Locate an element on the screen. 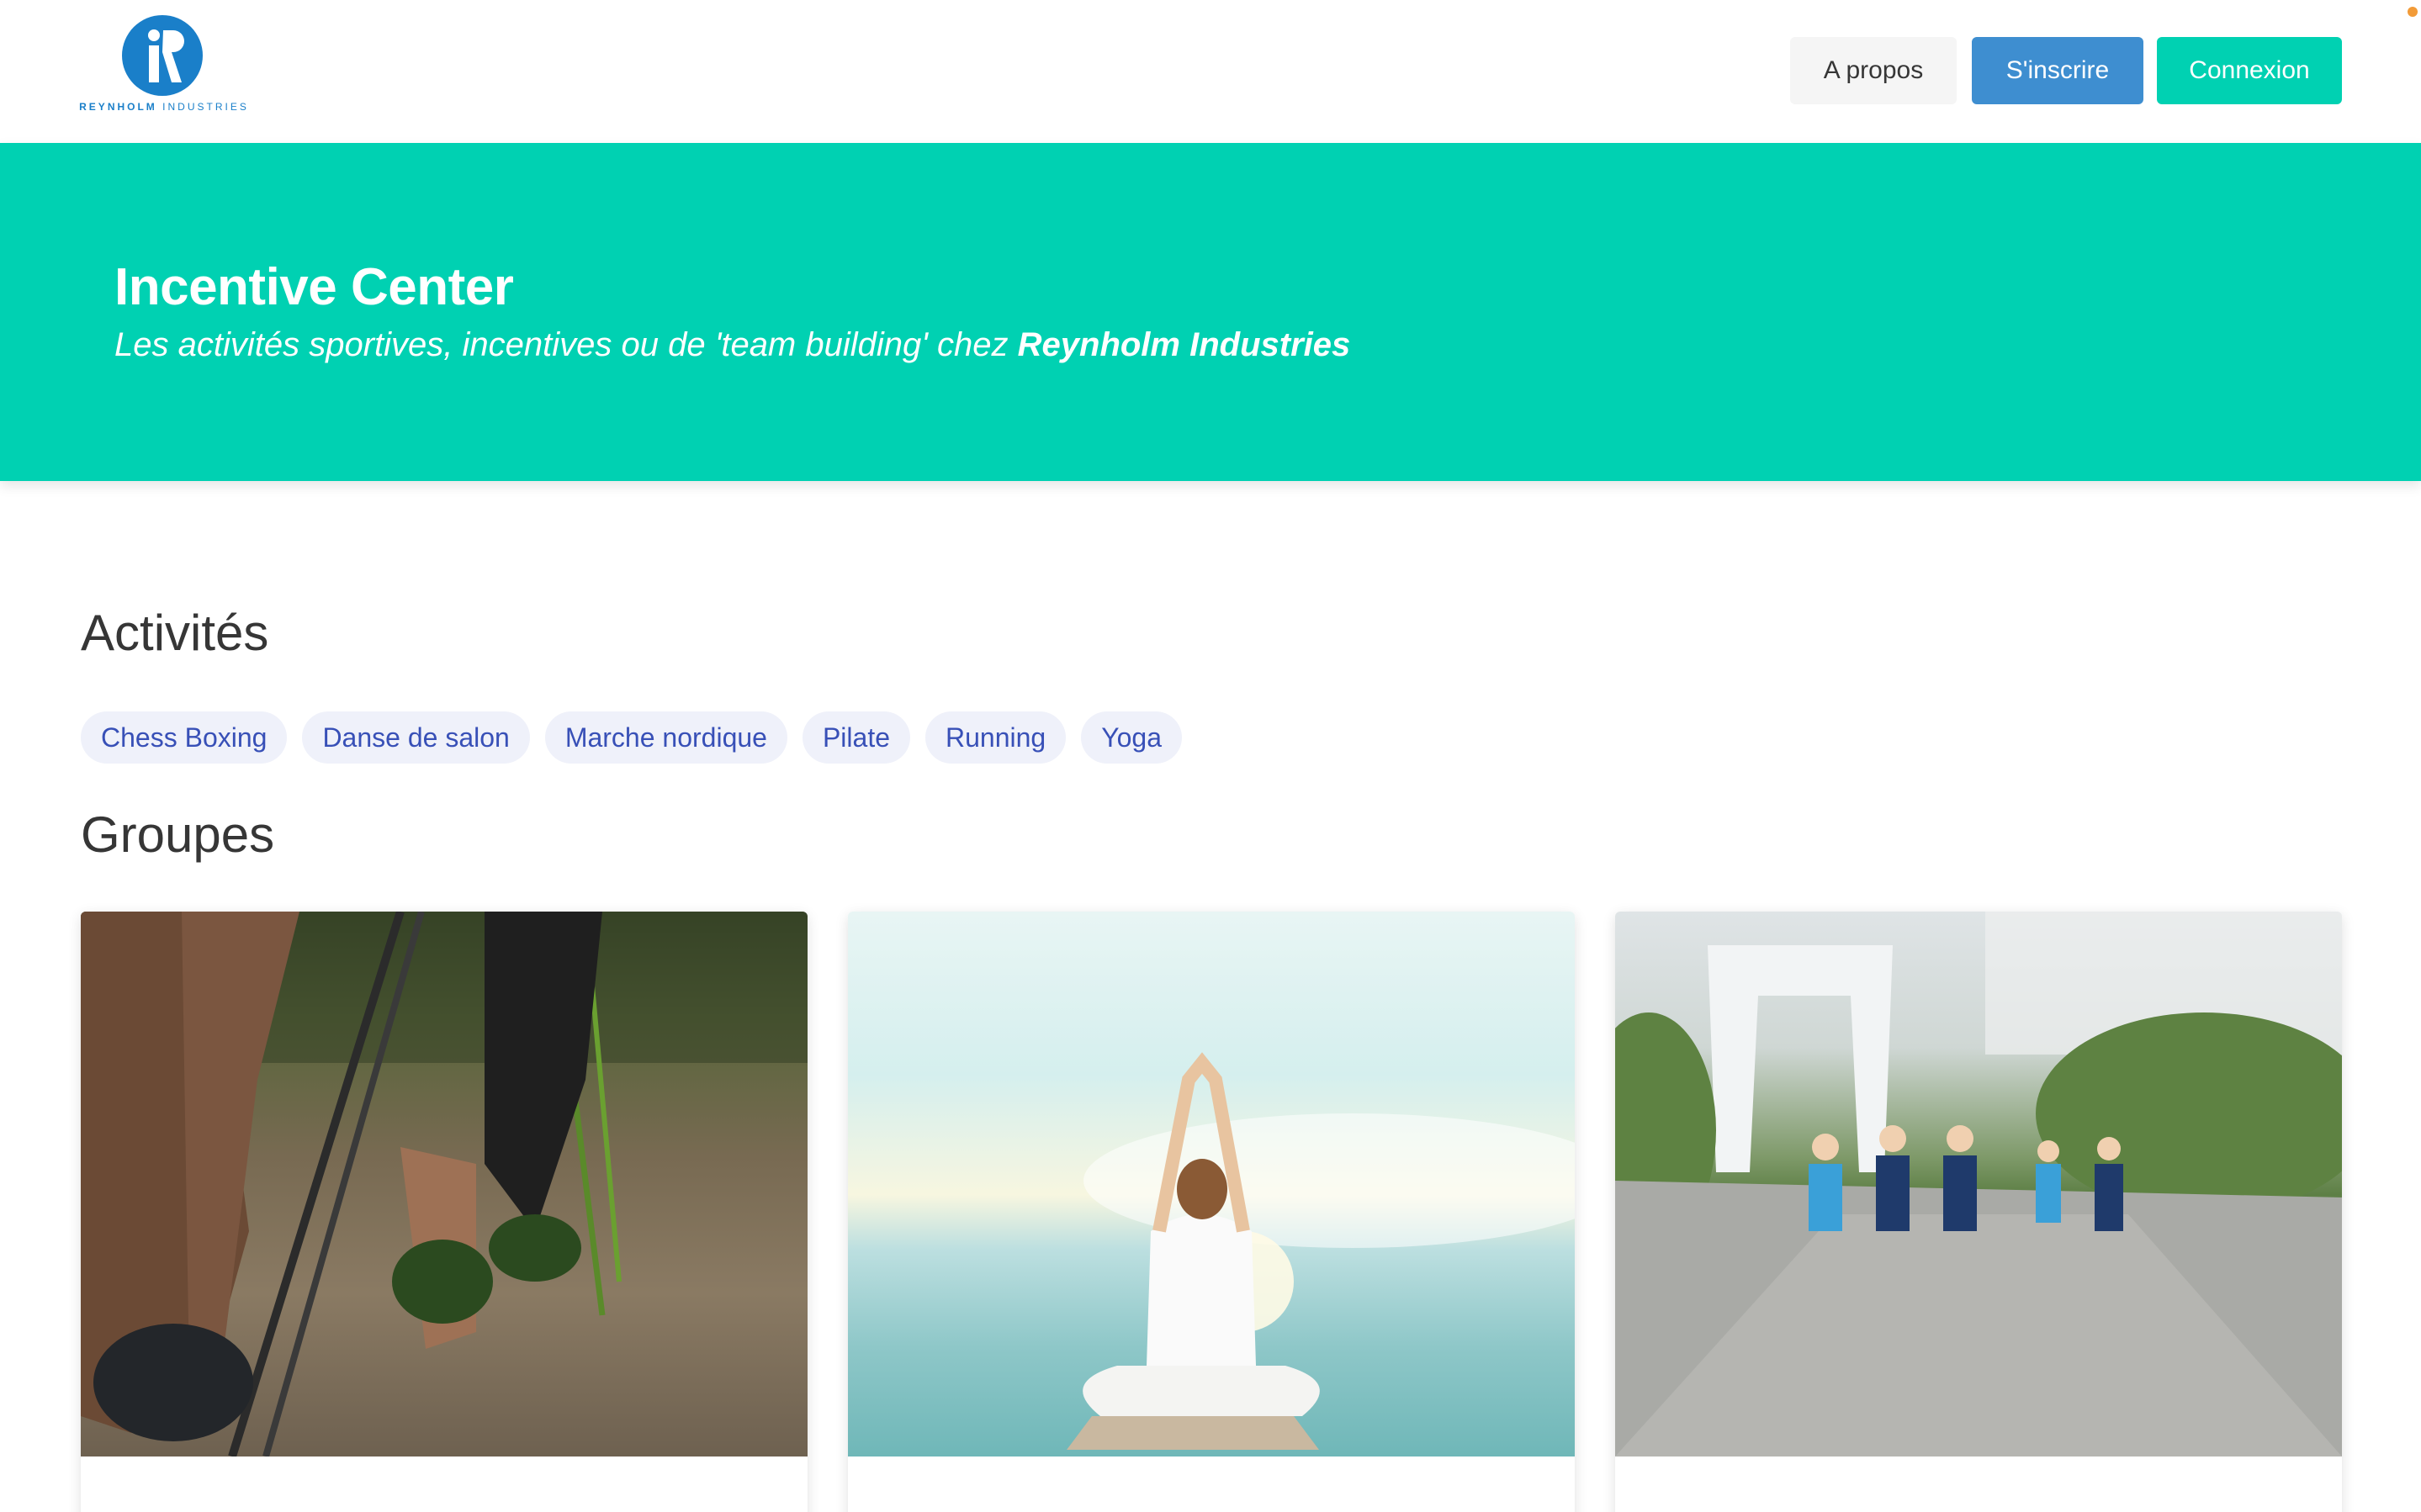 The width and height of the screenshot is (2421, 1512). login-button: Connexion is located at coordinates (2250, 70).